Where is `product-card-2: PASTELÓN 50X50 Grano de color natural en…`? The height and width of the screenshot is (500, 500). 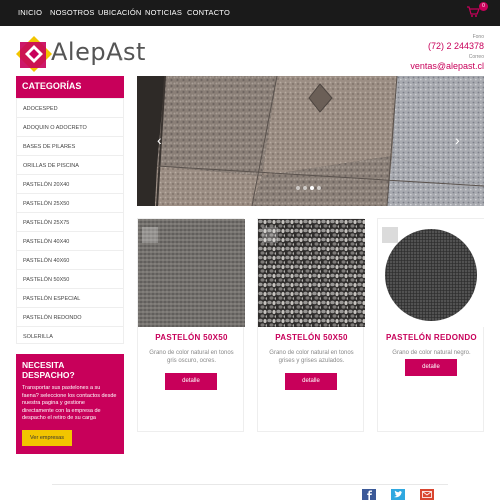
product-card-2: PASTELÓN 50X50 Grano de color natural en… is located at coordinates (311, 325).